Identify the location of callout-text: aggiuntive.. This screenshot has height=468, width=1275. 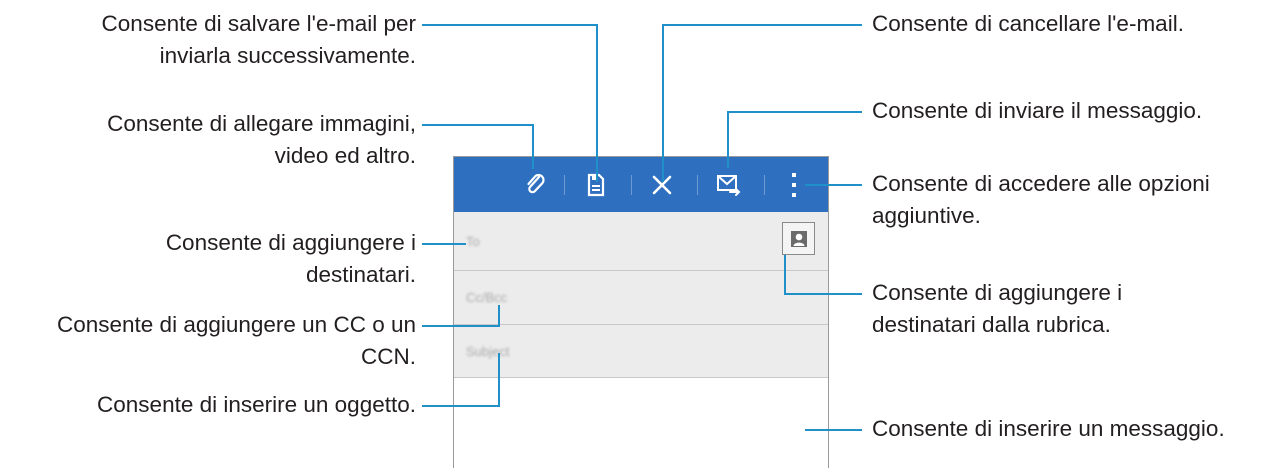
(926, 215).